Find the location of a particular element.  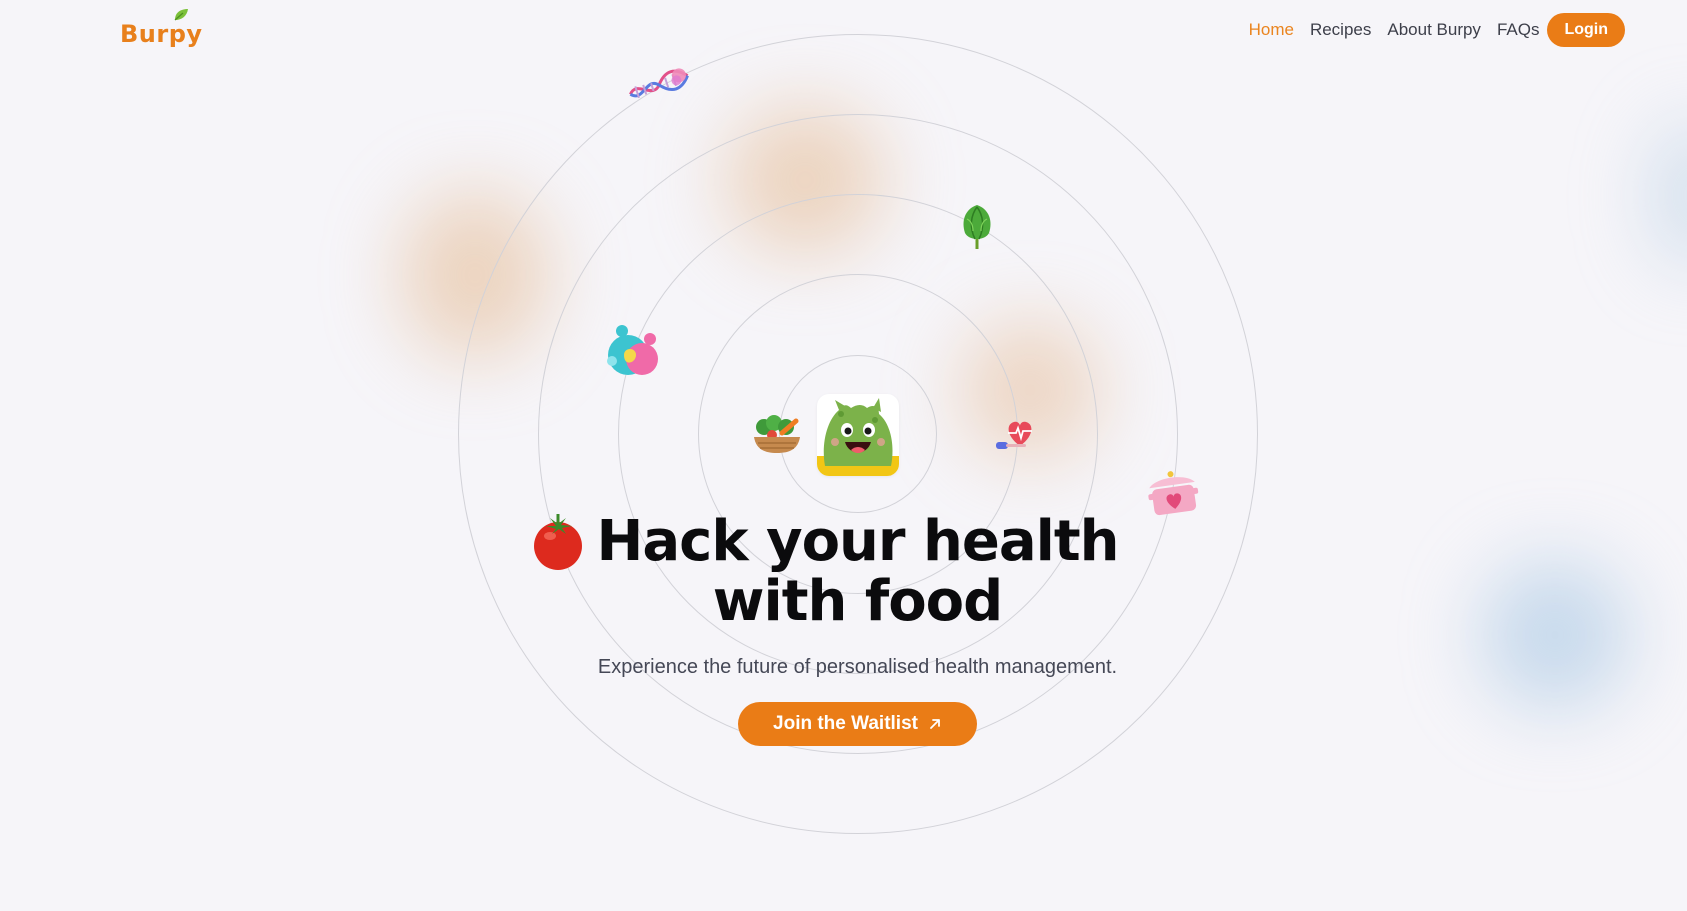

logo-text-p: p is located at coordinates (177, 34).